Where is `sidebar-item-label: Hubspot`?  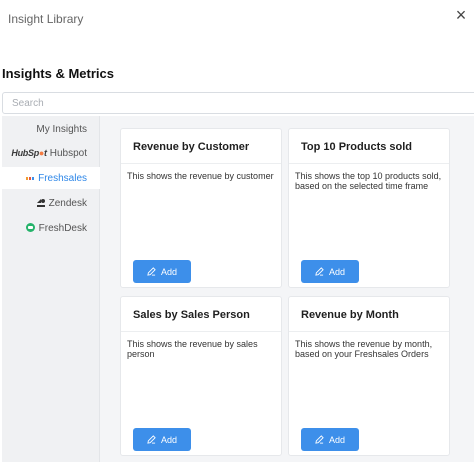
sidebar-item-label: Hubspot is located at coordinates (68, 153).